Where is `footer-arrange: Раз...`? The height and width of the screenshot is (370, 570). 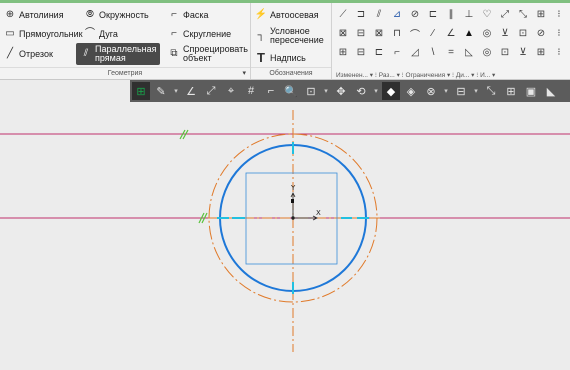
footer-arrange: Раз... is located at coordinates (387, 75).